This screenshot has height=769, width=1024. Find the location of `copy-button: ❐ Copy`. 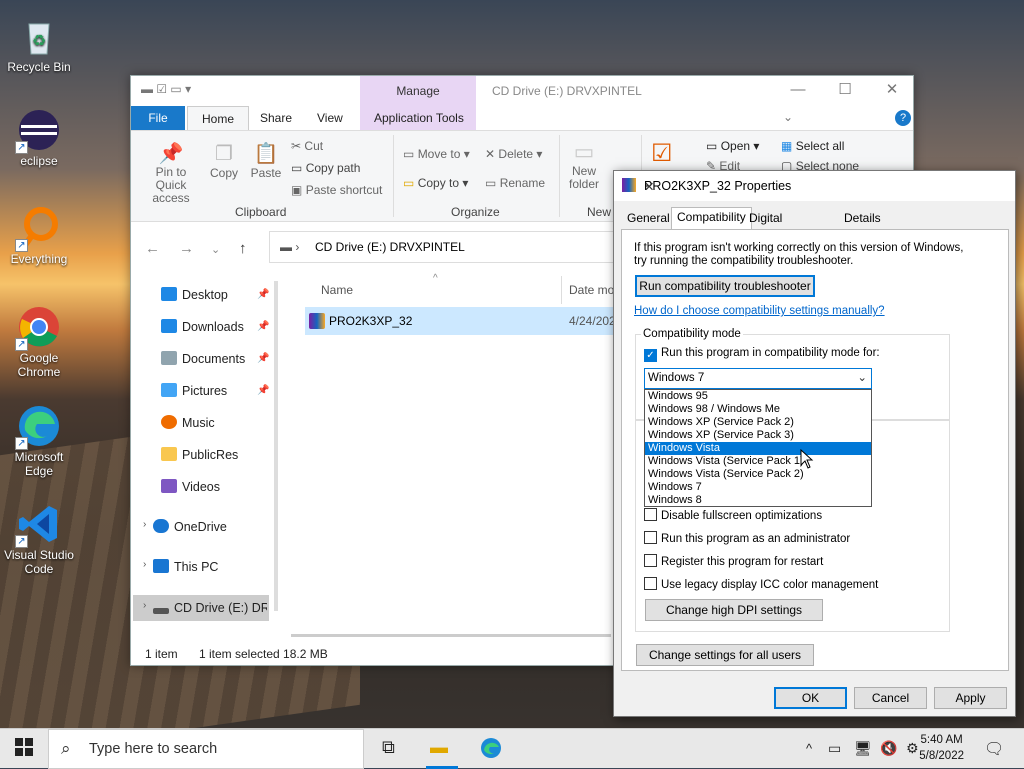

copy-button: ❐ Copy is located at coordinates (224, 160).